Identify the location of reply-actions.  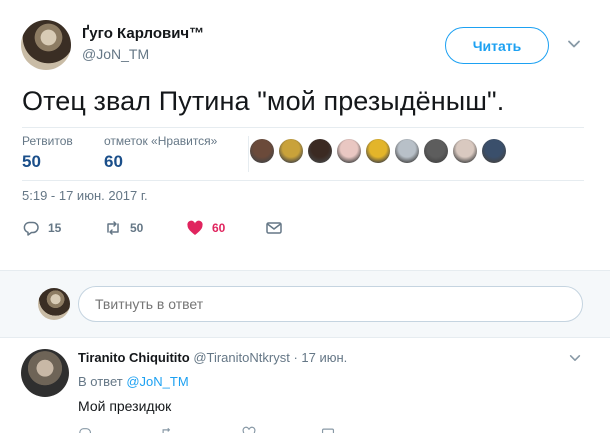
(218, 429).